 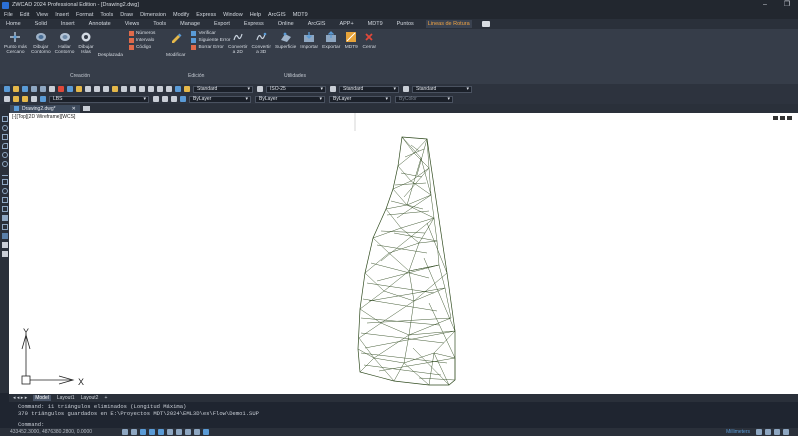 I want to click on mleader-style-select: Standard ▾, so click(x=442, y=89).